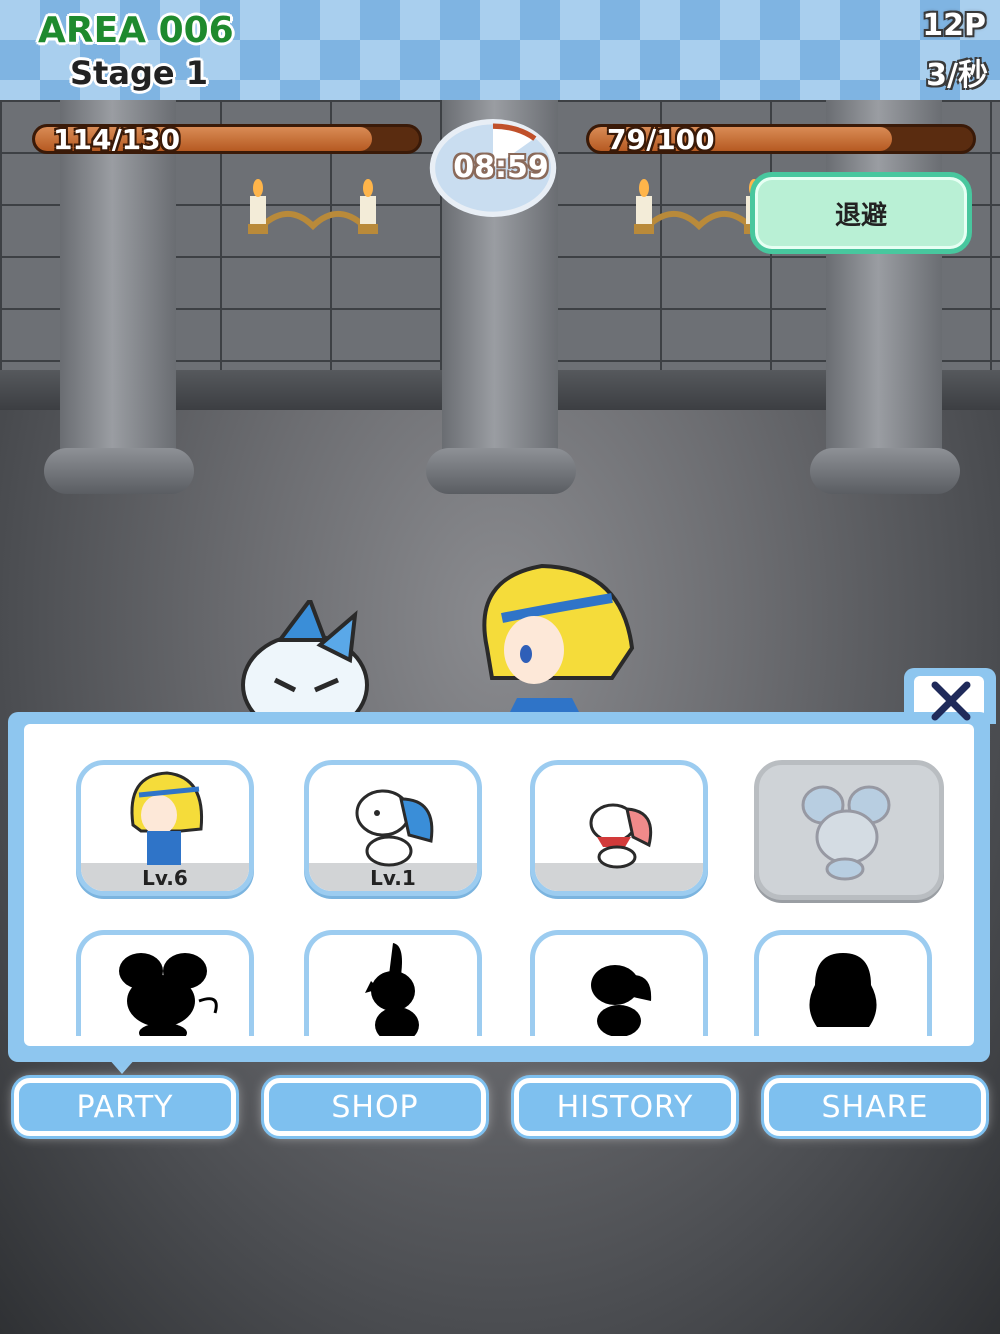  I want to click on pillar-base-right, so click(885, 471).